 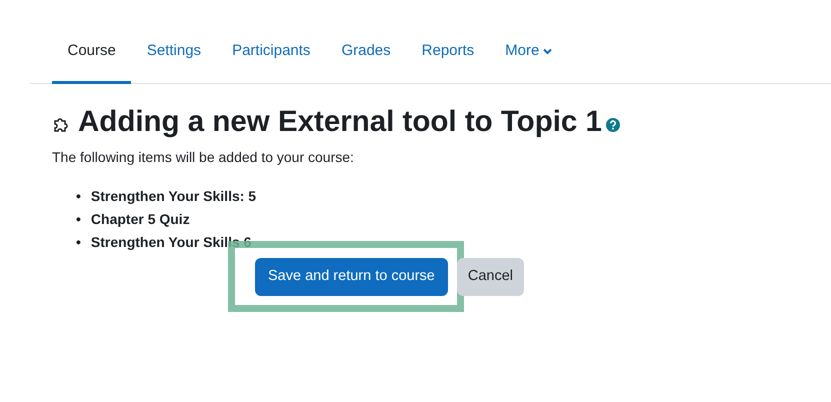 I want to click on list-item: Chapter 5 Quiz, so click(x=140, y=219).